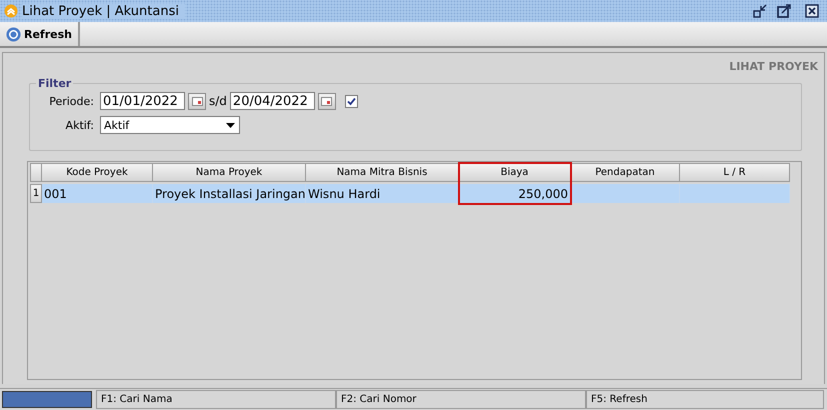 The image size is (827, 410). I want to click on close-icon, so click(812, 11).